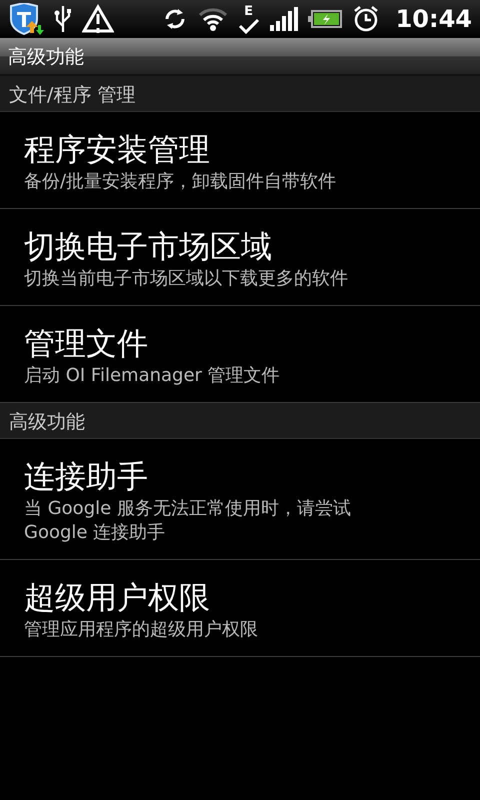  I want to click on network-type: E, so click(249, 11).